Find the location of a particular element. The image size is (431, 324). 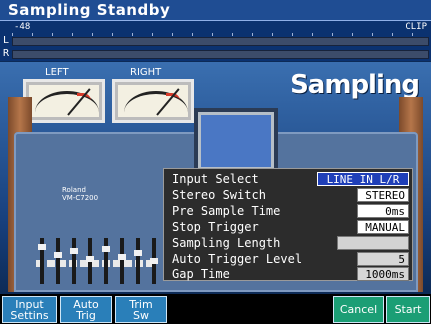

setting-row-pre-sample-time: Pre Sample Time 0ms is located at coordinates (288, 211).